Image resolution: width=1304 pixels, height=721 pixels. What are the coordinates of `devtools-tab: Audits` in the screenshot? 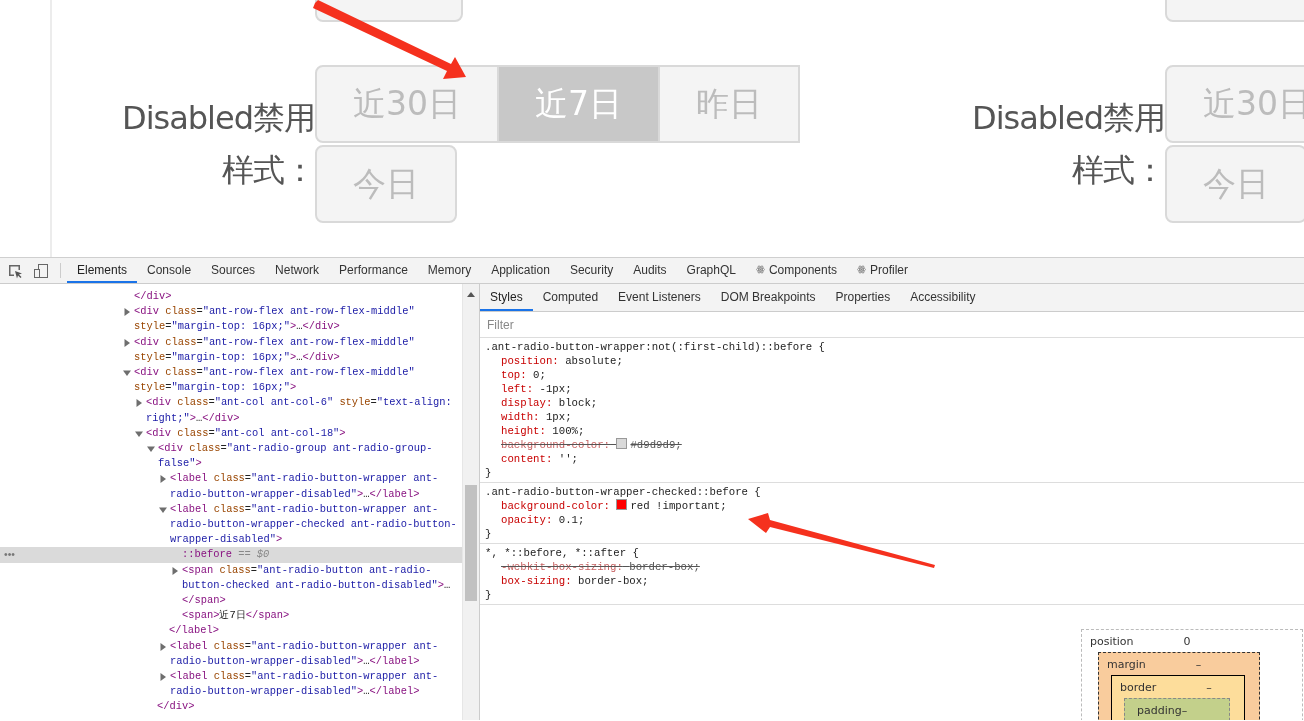 It's located at (650, 270).